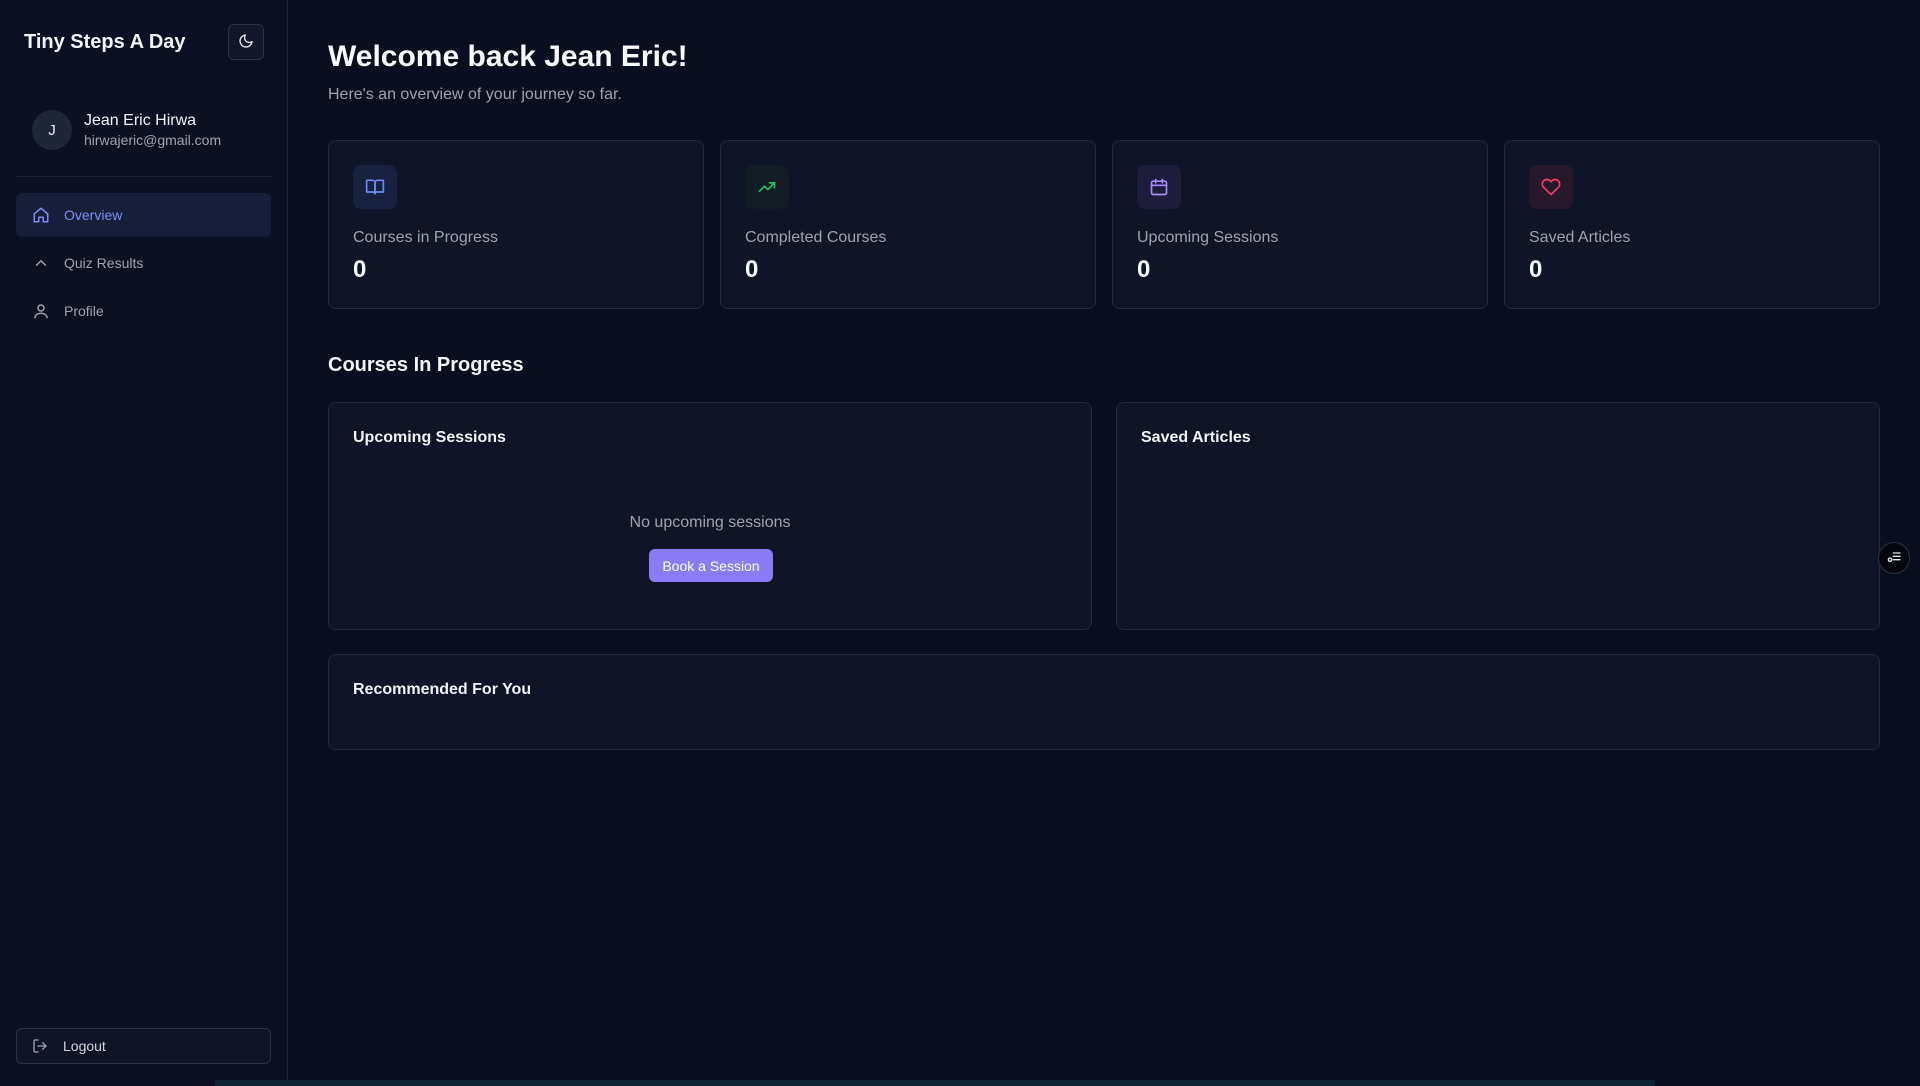  I want to click on book-open-icon, so click(375, 187).